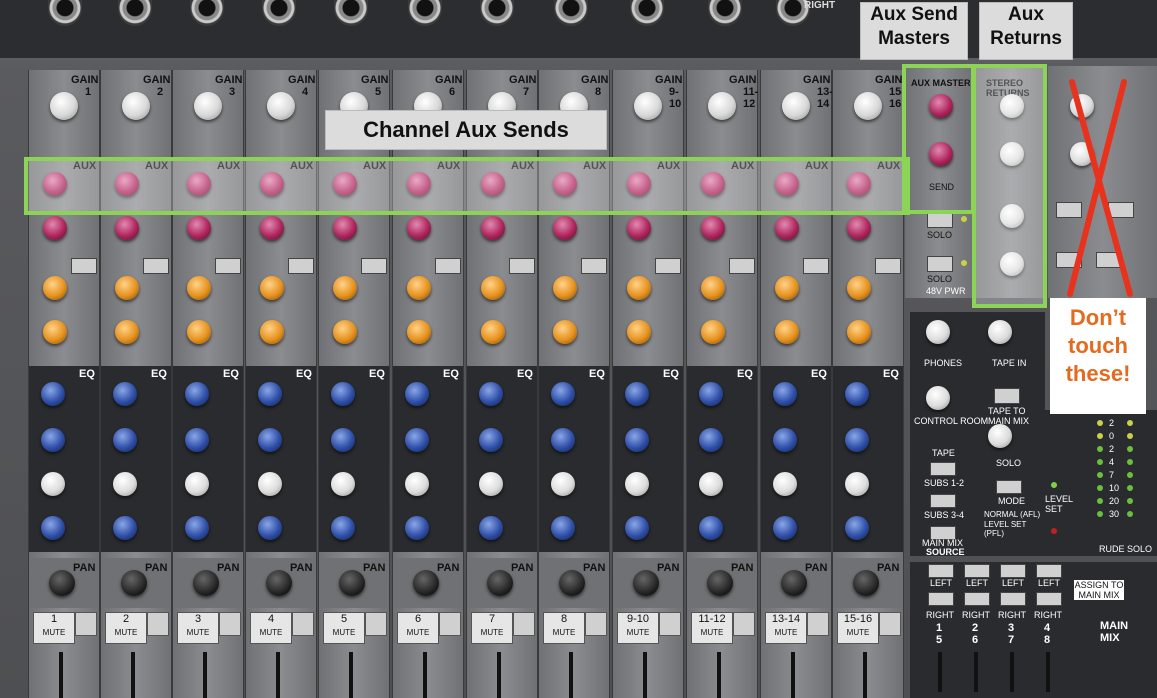 This screenshot has width=1157, height=698. I want to click on mode-button, so click(1009, 487).